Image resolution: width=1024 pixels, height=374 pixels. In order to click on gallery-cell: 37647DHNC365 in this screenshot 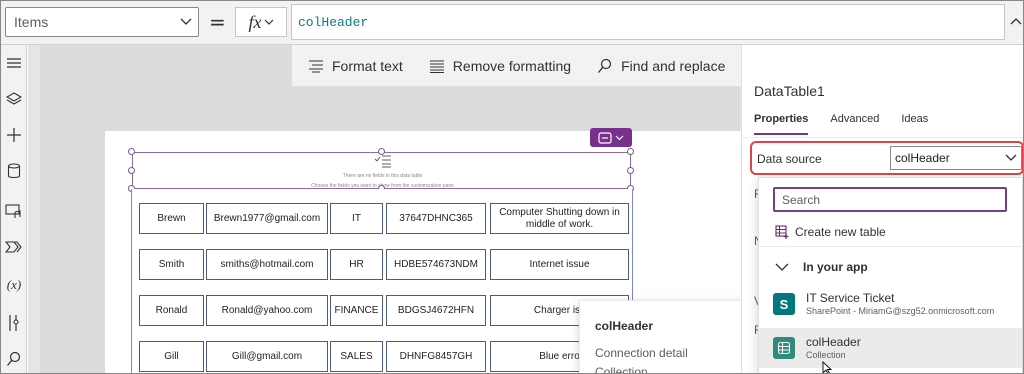, I will do `click(436, 218)`.